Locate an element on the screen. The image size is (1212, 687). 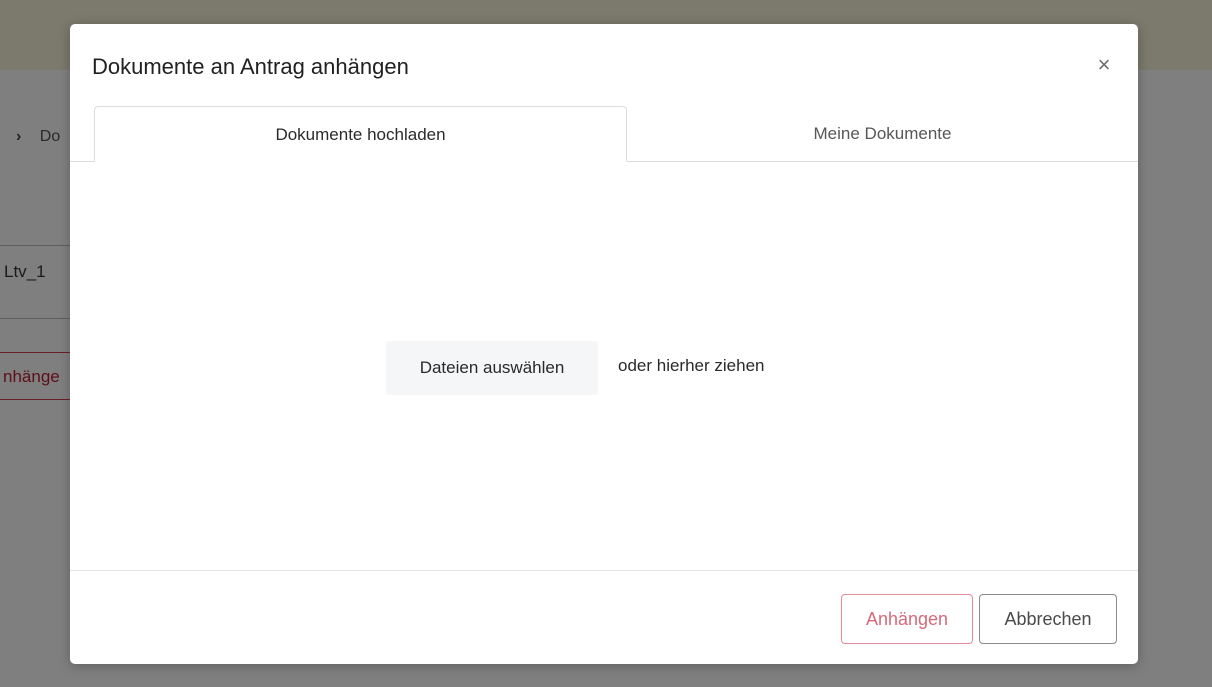
tab-my-documents: Meine Dokumente is located at coordinates (882, 134).